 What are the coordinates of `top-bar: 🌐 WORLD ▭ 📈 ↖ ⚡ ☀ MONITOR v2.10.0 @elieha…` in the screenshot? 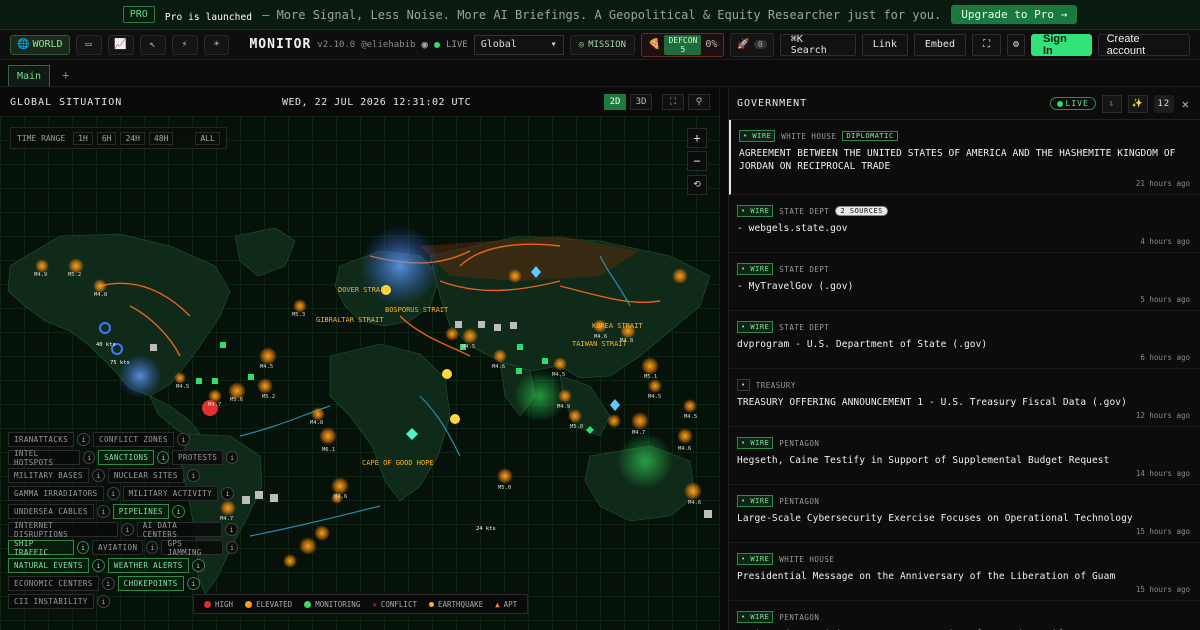 It's located at (600, 45).